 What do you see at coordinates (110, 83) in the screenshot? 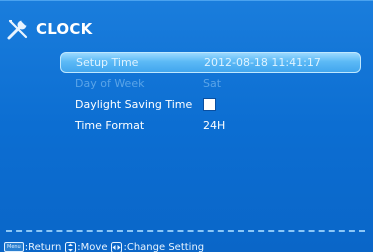
I see `menu-item-label: Day of Week` at bounding box center [110, 83].